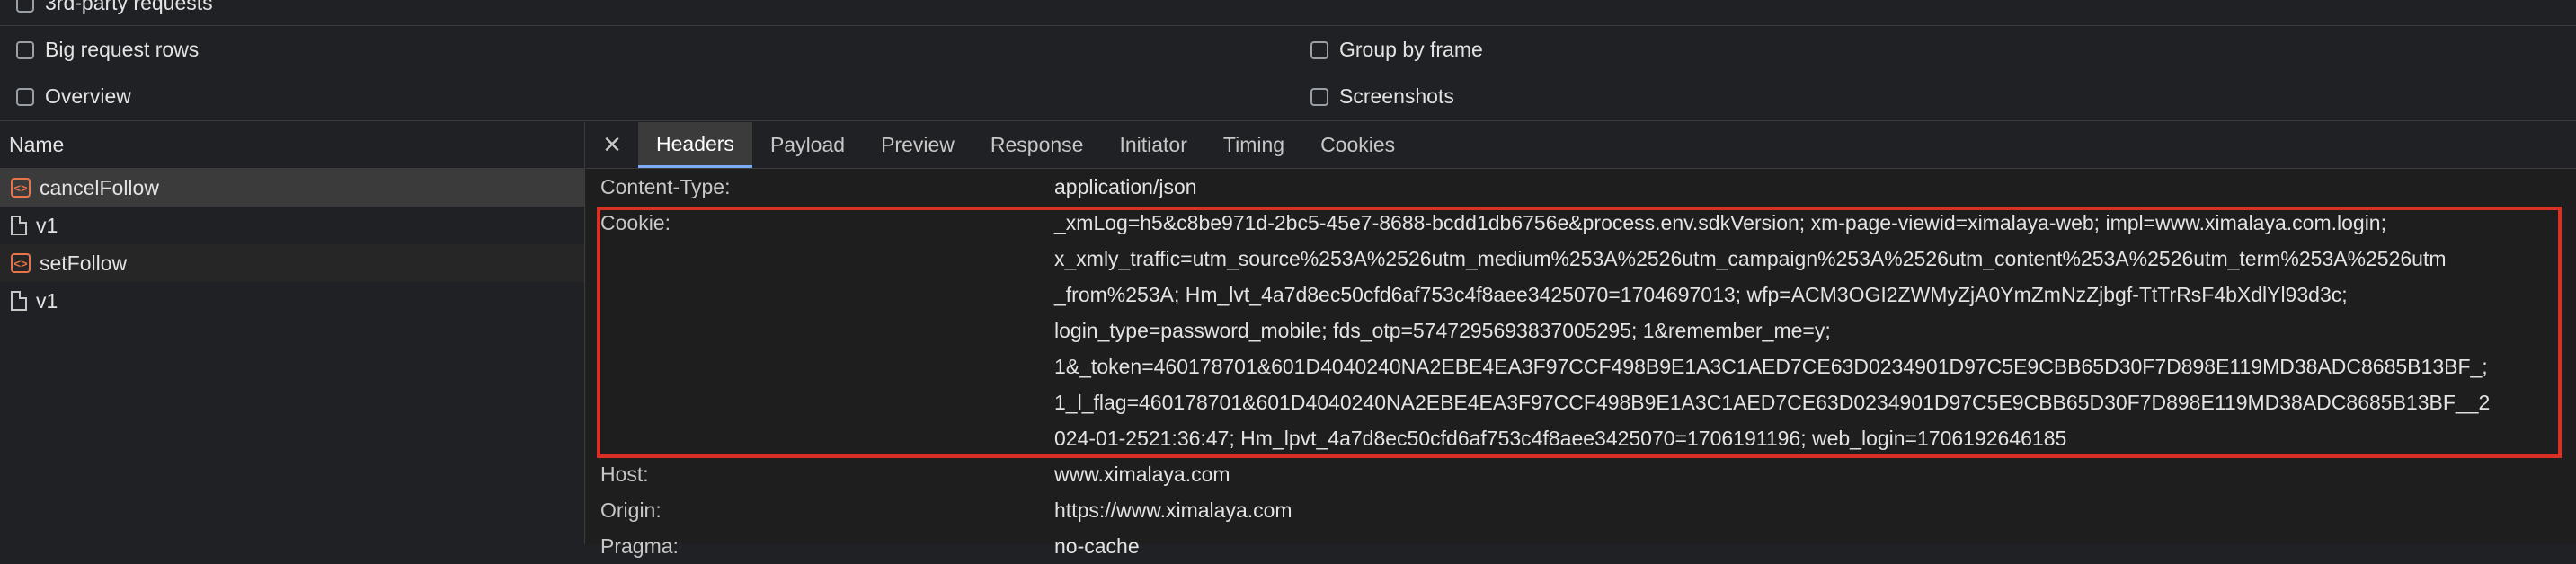 Image resolution: width=2576 pixels, height=564 pixels. I want to click on header-value: application/json, so click(1802, 187).